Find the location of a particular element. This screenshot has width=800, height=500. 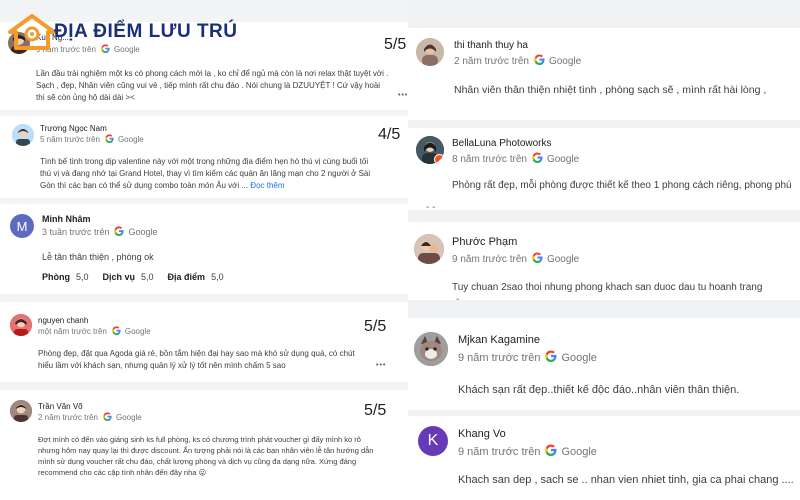

reviewer-name: Mjkan Kagamine is located at coordinates (499, 340).